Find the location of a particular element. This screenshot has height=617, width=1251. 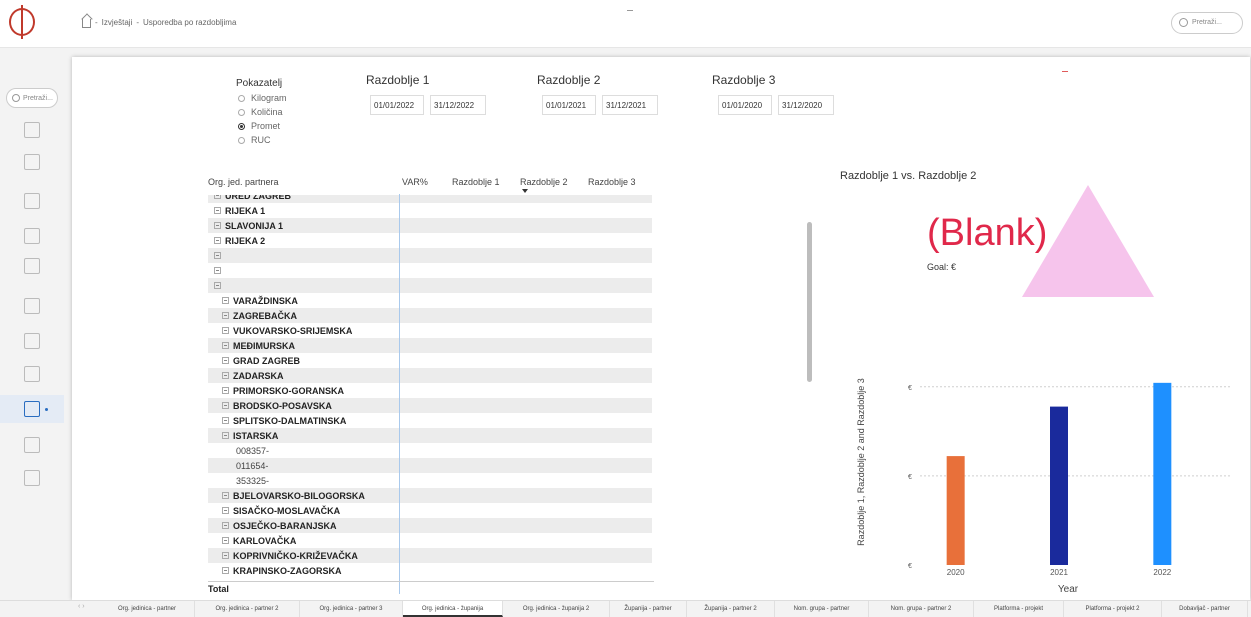

cart-icon is located at coordinates (32, 306).